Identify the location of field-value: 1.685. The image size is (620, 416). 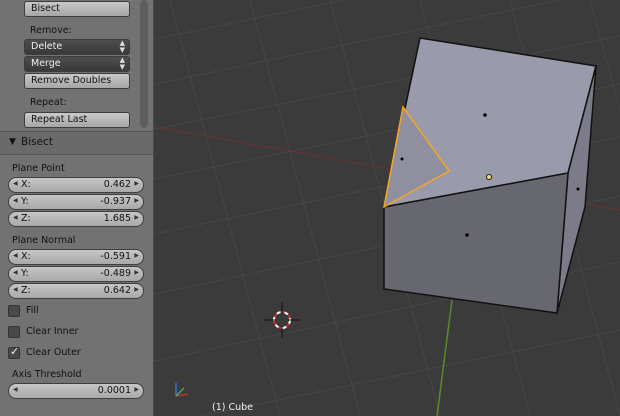
(117, 218).